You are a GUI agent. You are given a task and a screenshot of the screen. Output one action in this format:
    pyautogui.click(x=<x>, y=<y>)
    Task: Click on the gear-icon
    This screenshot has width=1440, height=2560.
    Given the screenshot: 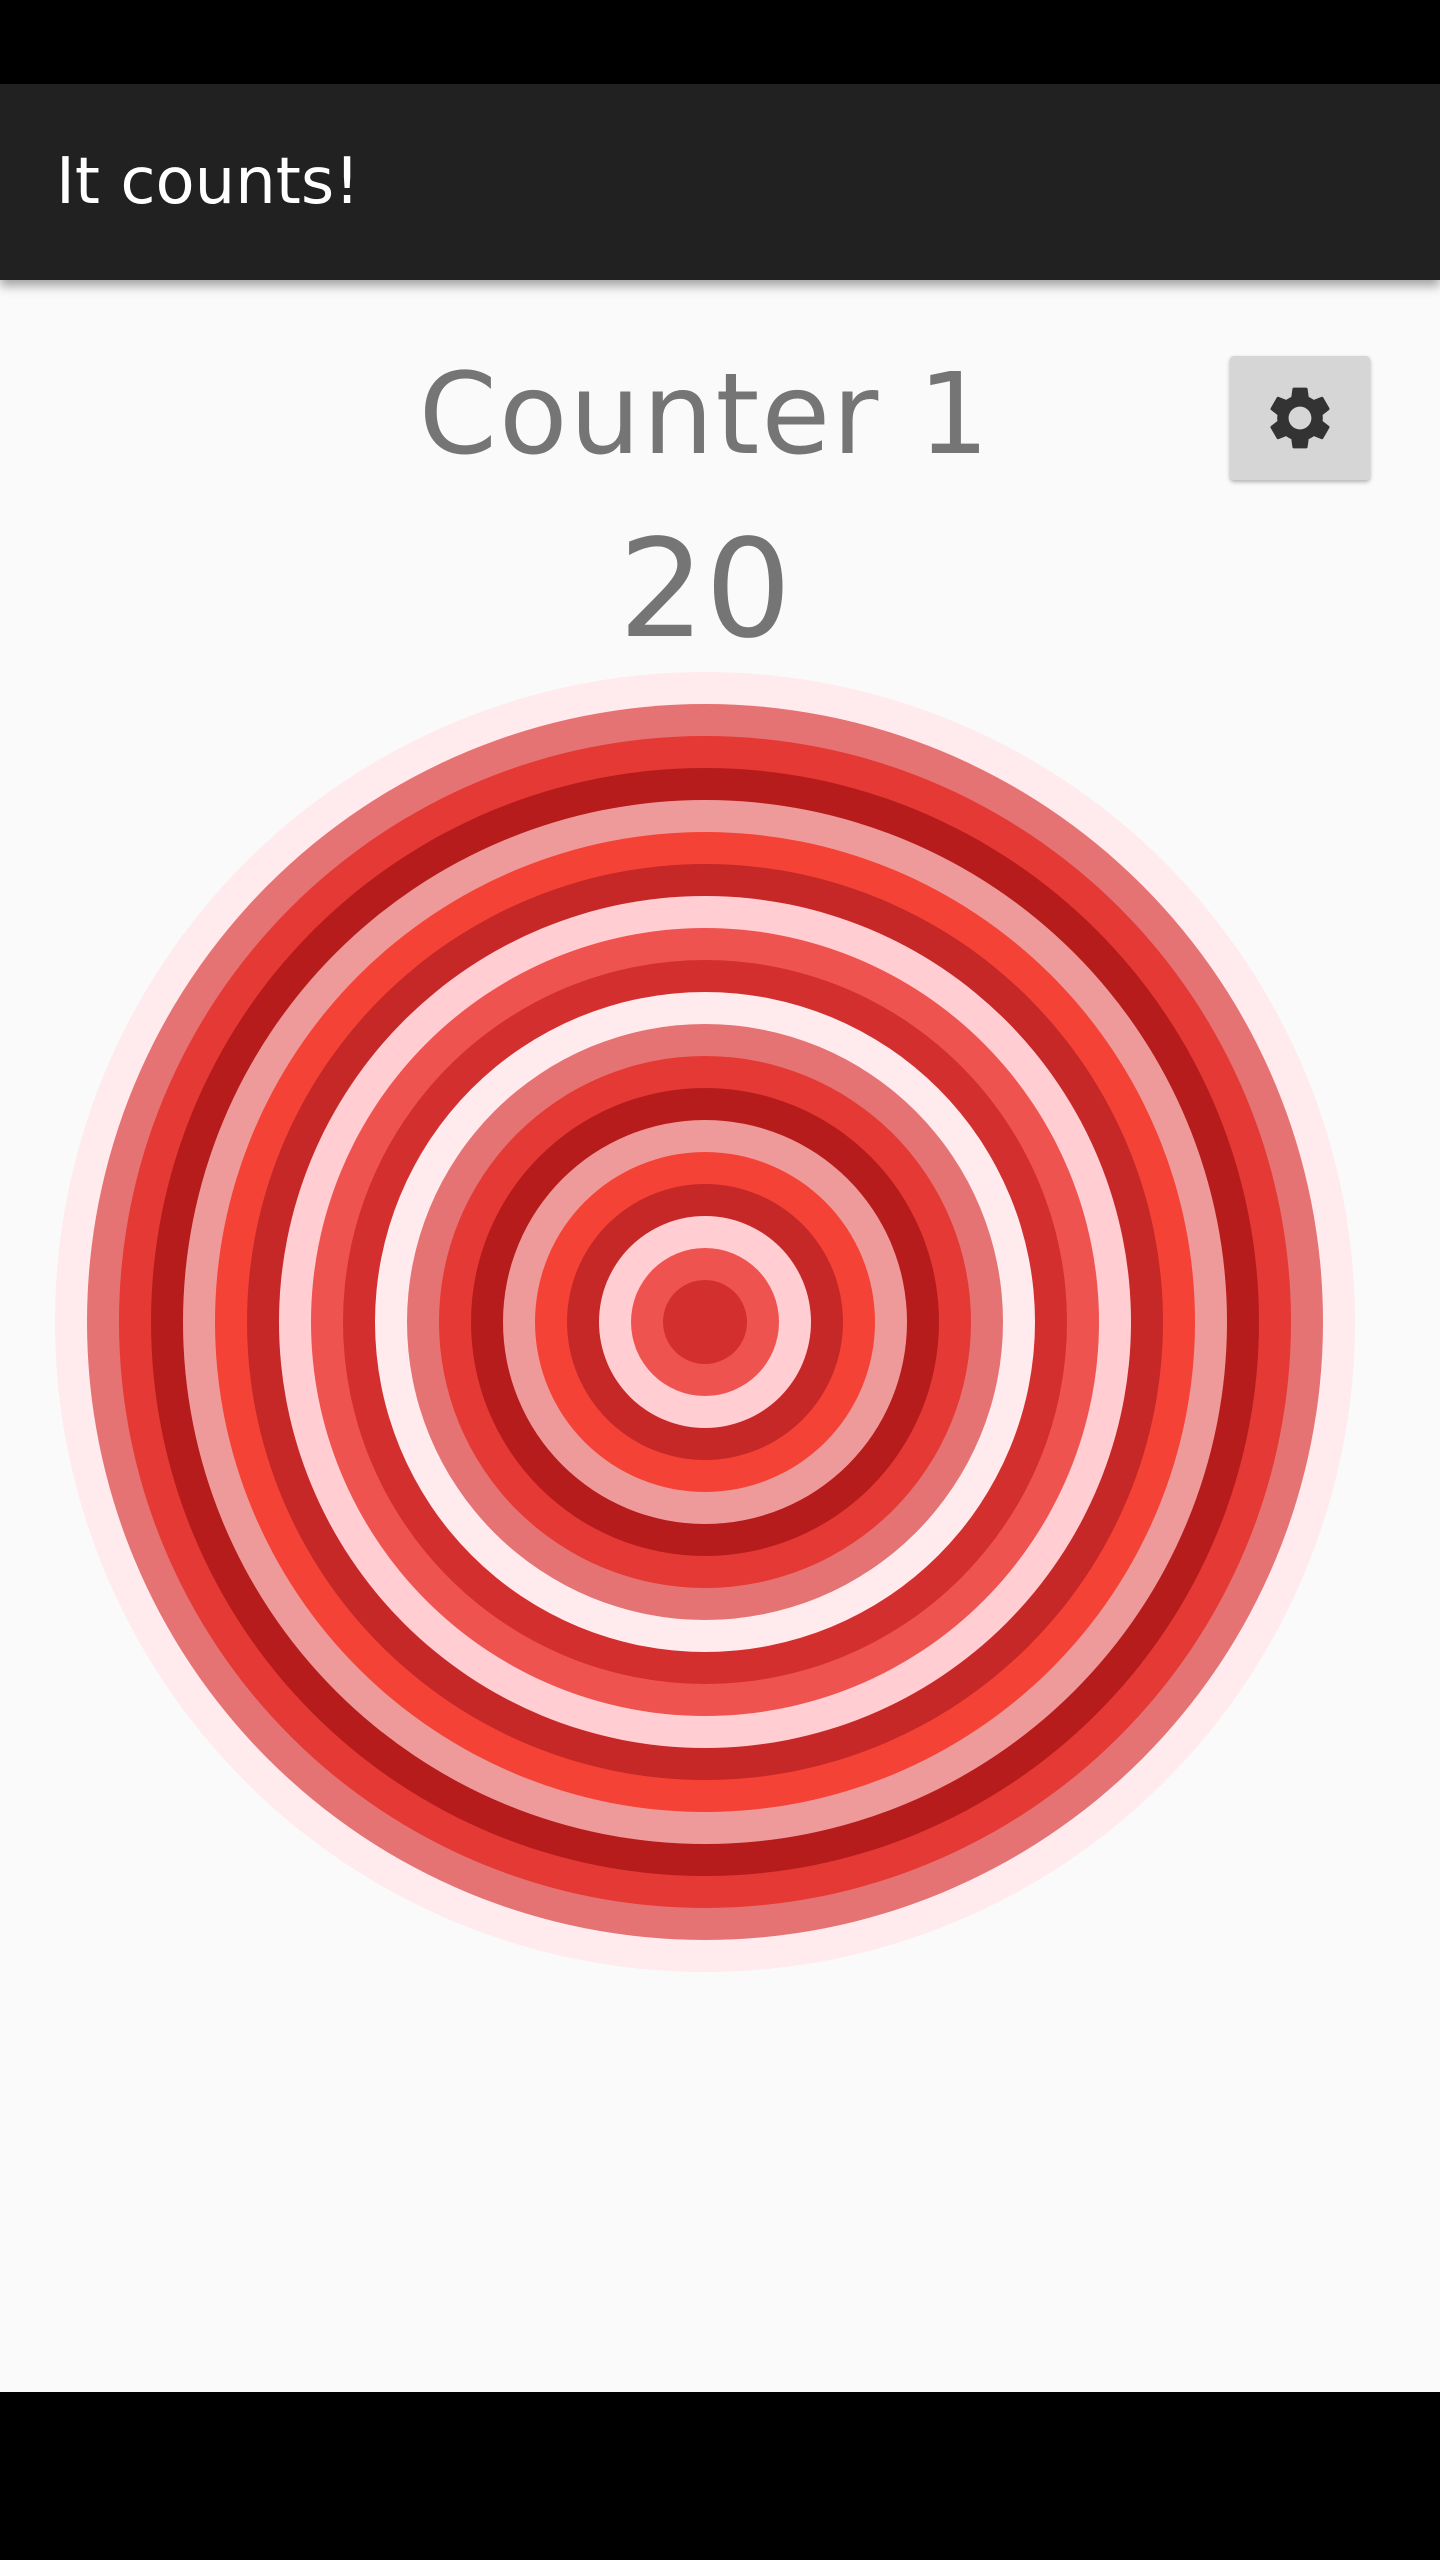 What is the action you would take?
    pyautogui.click(x=1300, y=418)
    